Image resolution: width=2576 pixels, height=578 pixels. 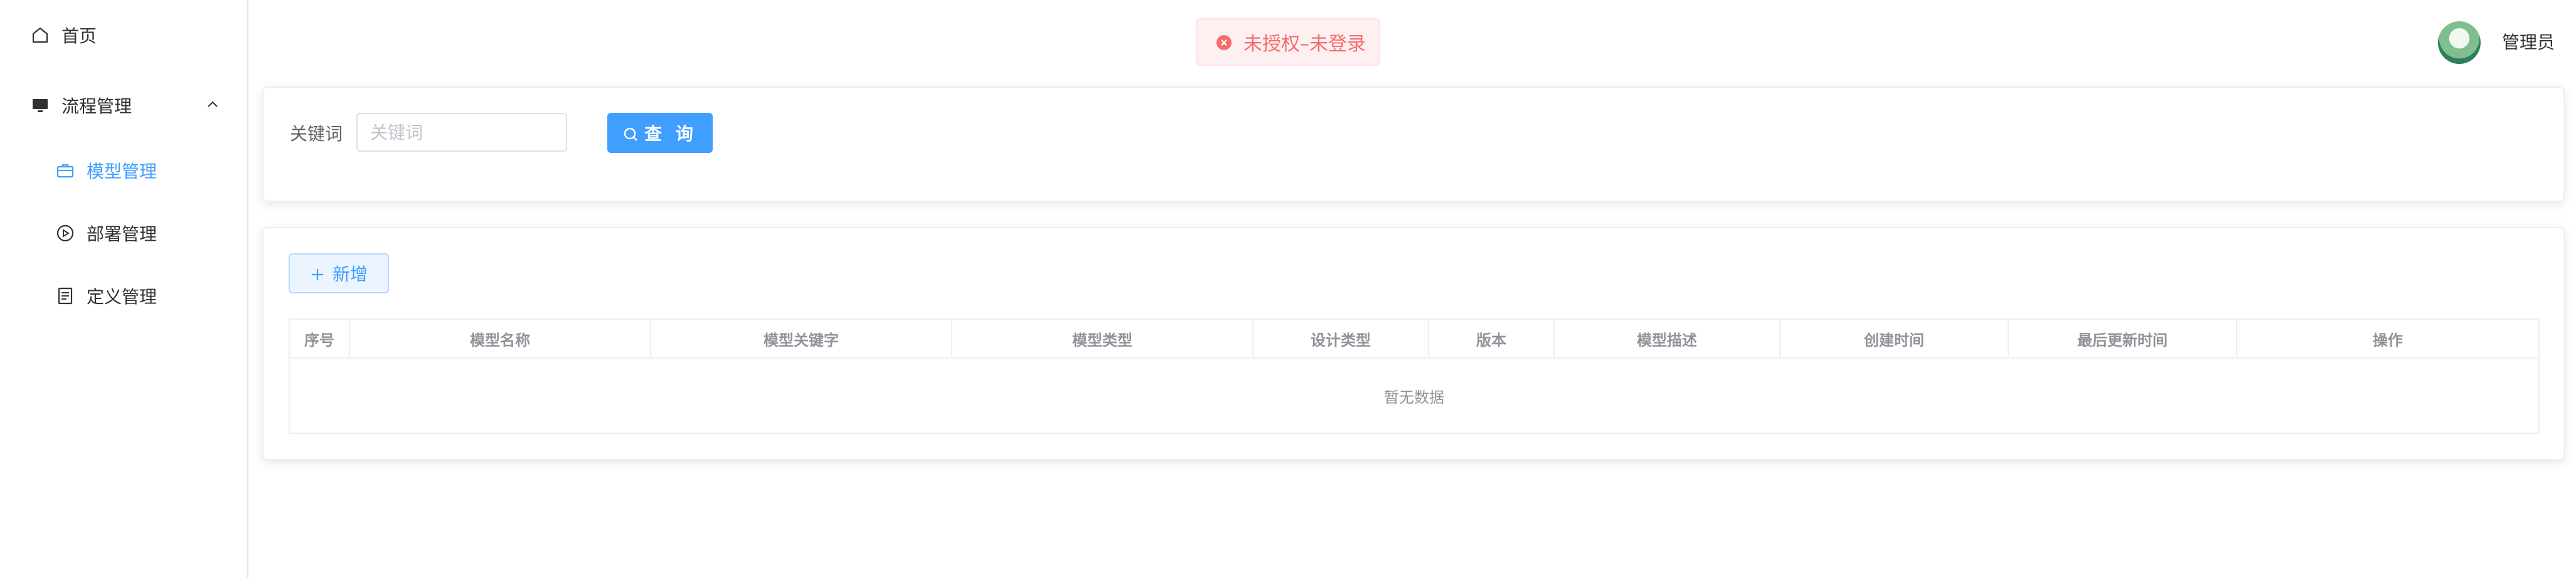 What do you see at coordinates (501, 338) in the screenshot?
I see `column-header-model-name: 模型名称` at bounding box center [501, 338].